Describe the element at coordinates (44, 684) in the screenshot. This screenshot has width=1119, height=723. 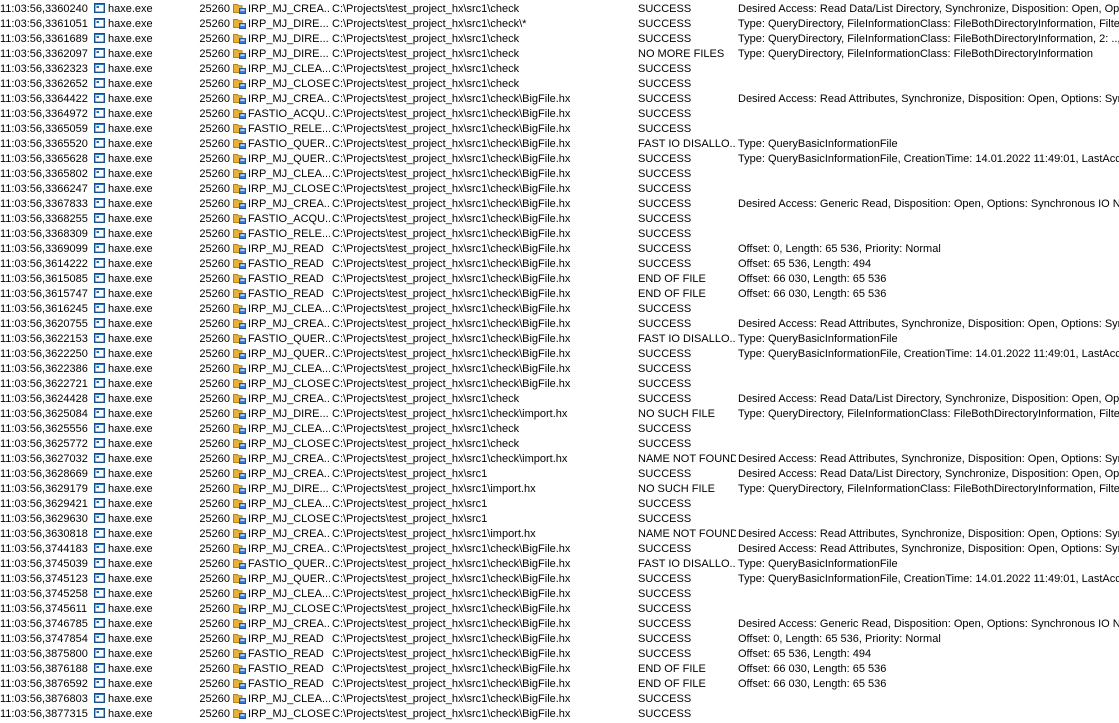
I see `time-of-day-cell: 11:03:56,3876592` at that location.